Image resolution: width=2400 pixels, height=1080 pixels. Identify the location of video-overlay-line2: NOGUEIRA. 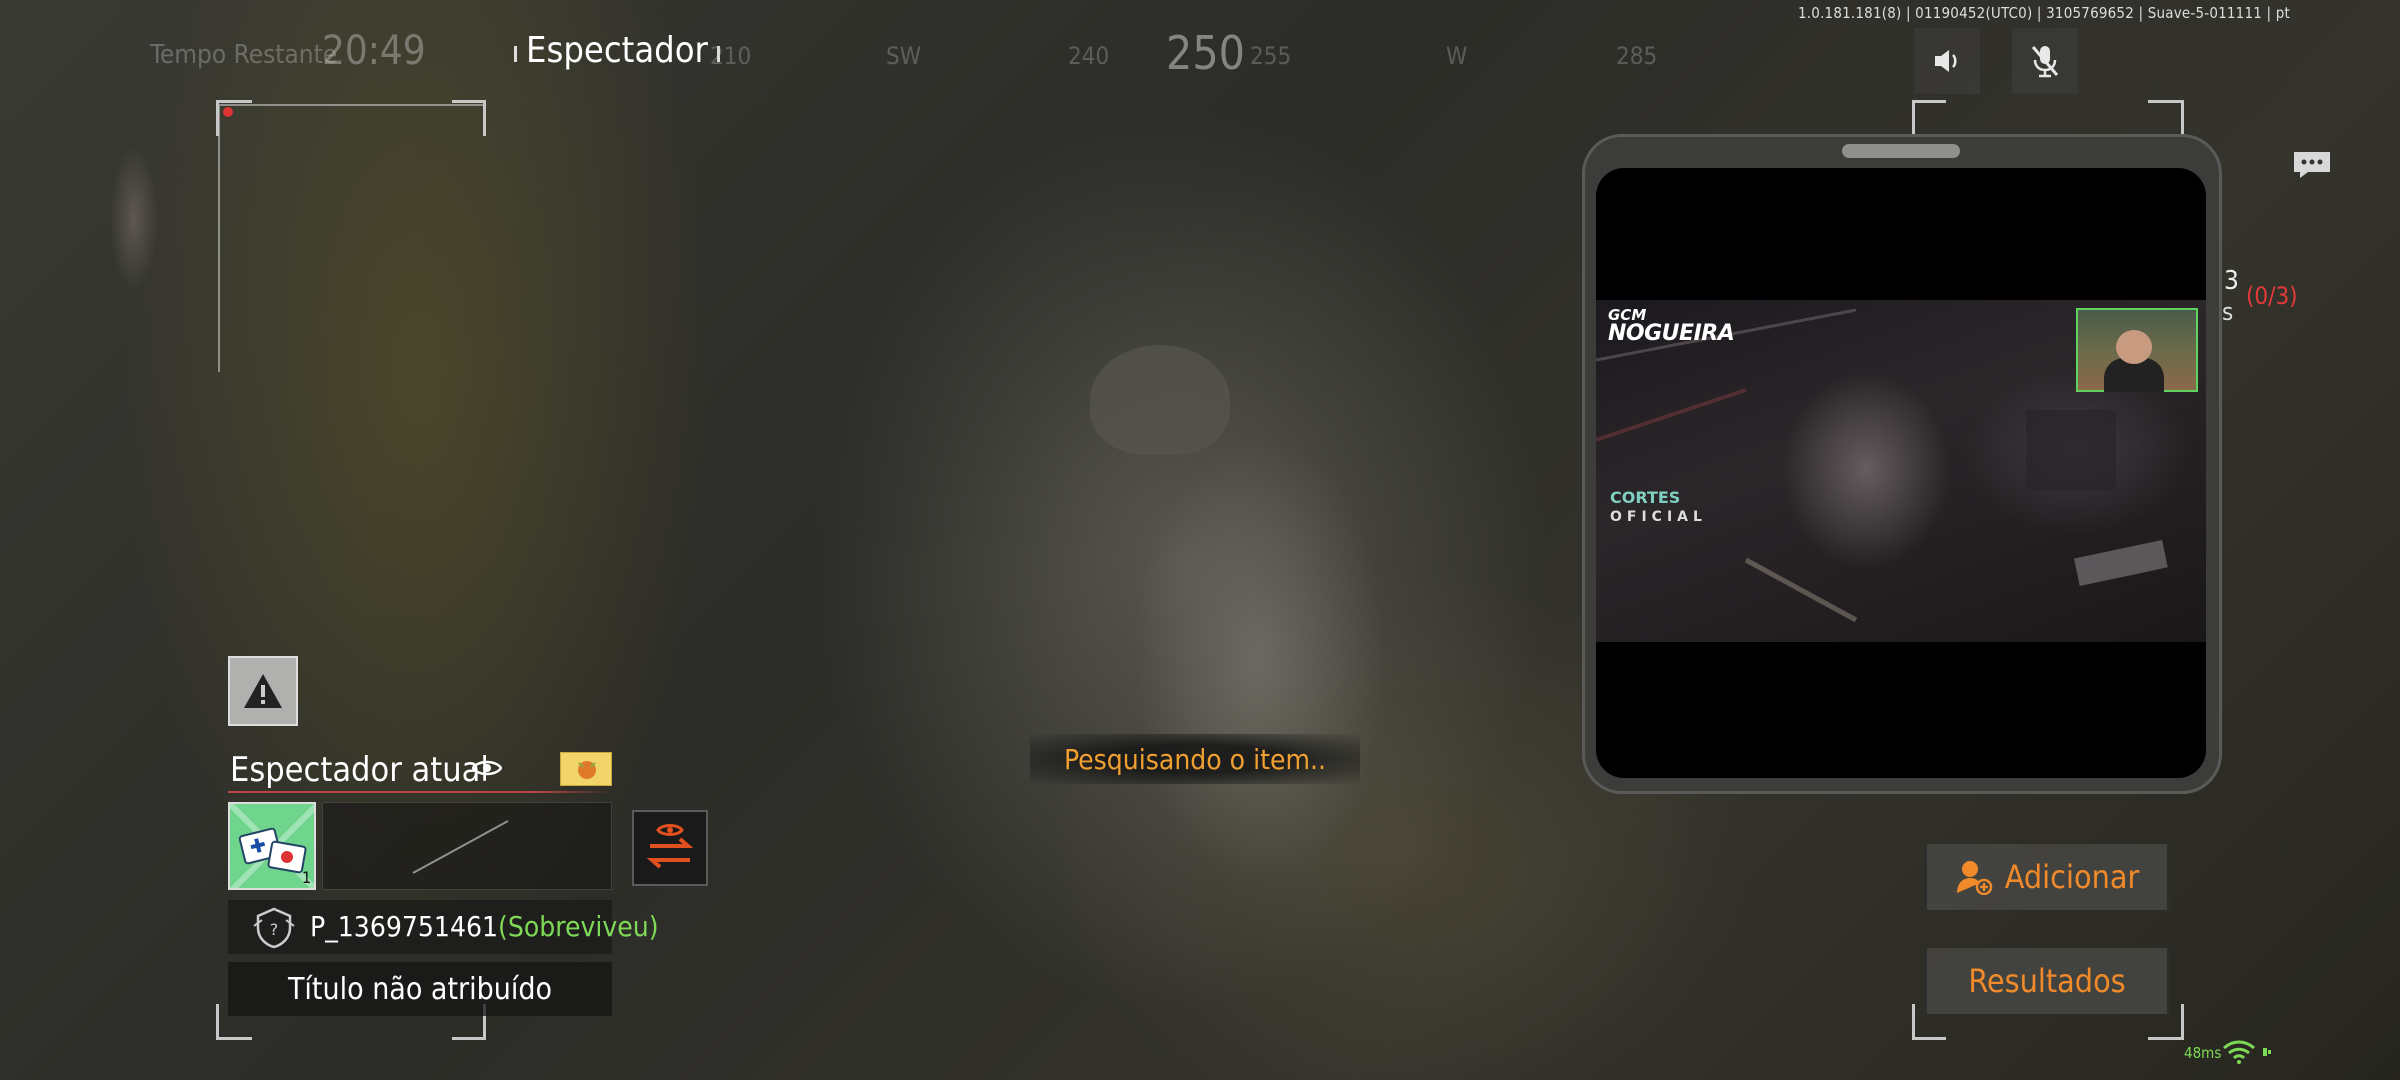
(1671, 333).